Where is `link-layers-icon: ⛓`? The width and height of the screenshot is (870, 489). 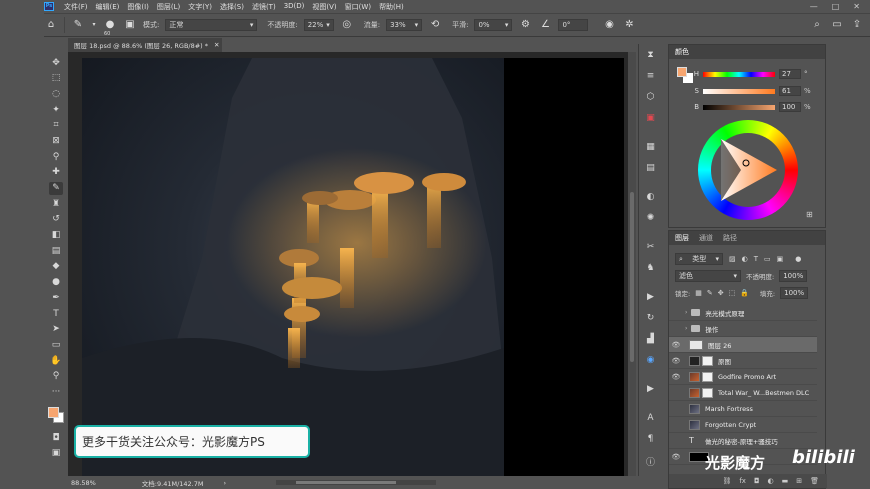 link-layers-icon: ⛓ is located at coordinates (726, 481).